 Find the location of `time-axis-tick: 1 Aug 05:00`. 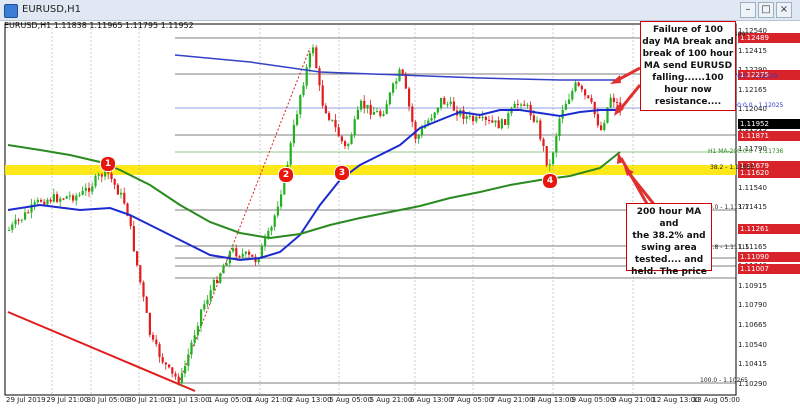

time-axis-tick: 1 Aug 05:00 is located at coordinates (229, 400).